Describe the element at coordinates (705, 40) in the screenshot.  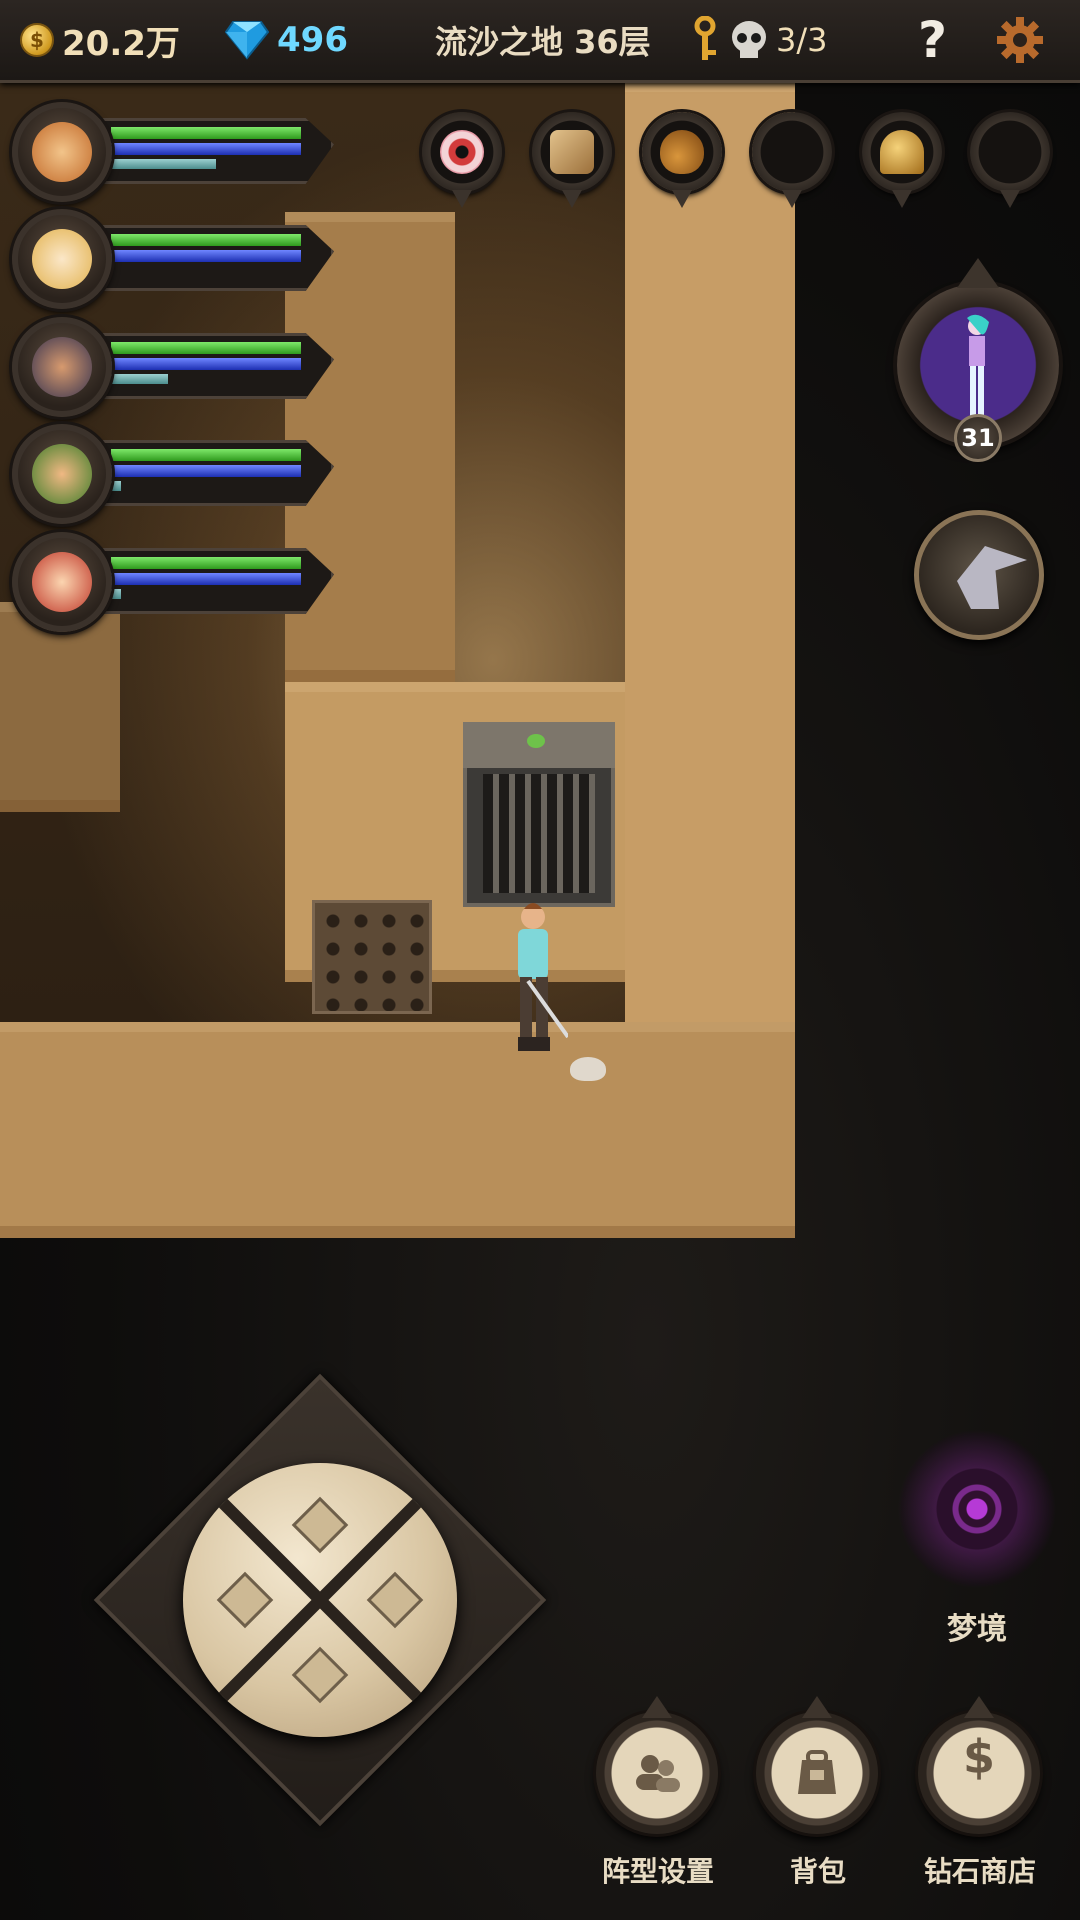
I see `key-icon` at that location.